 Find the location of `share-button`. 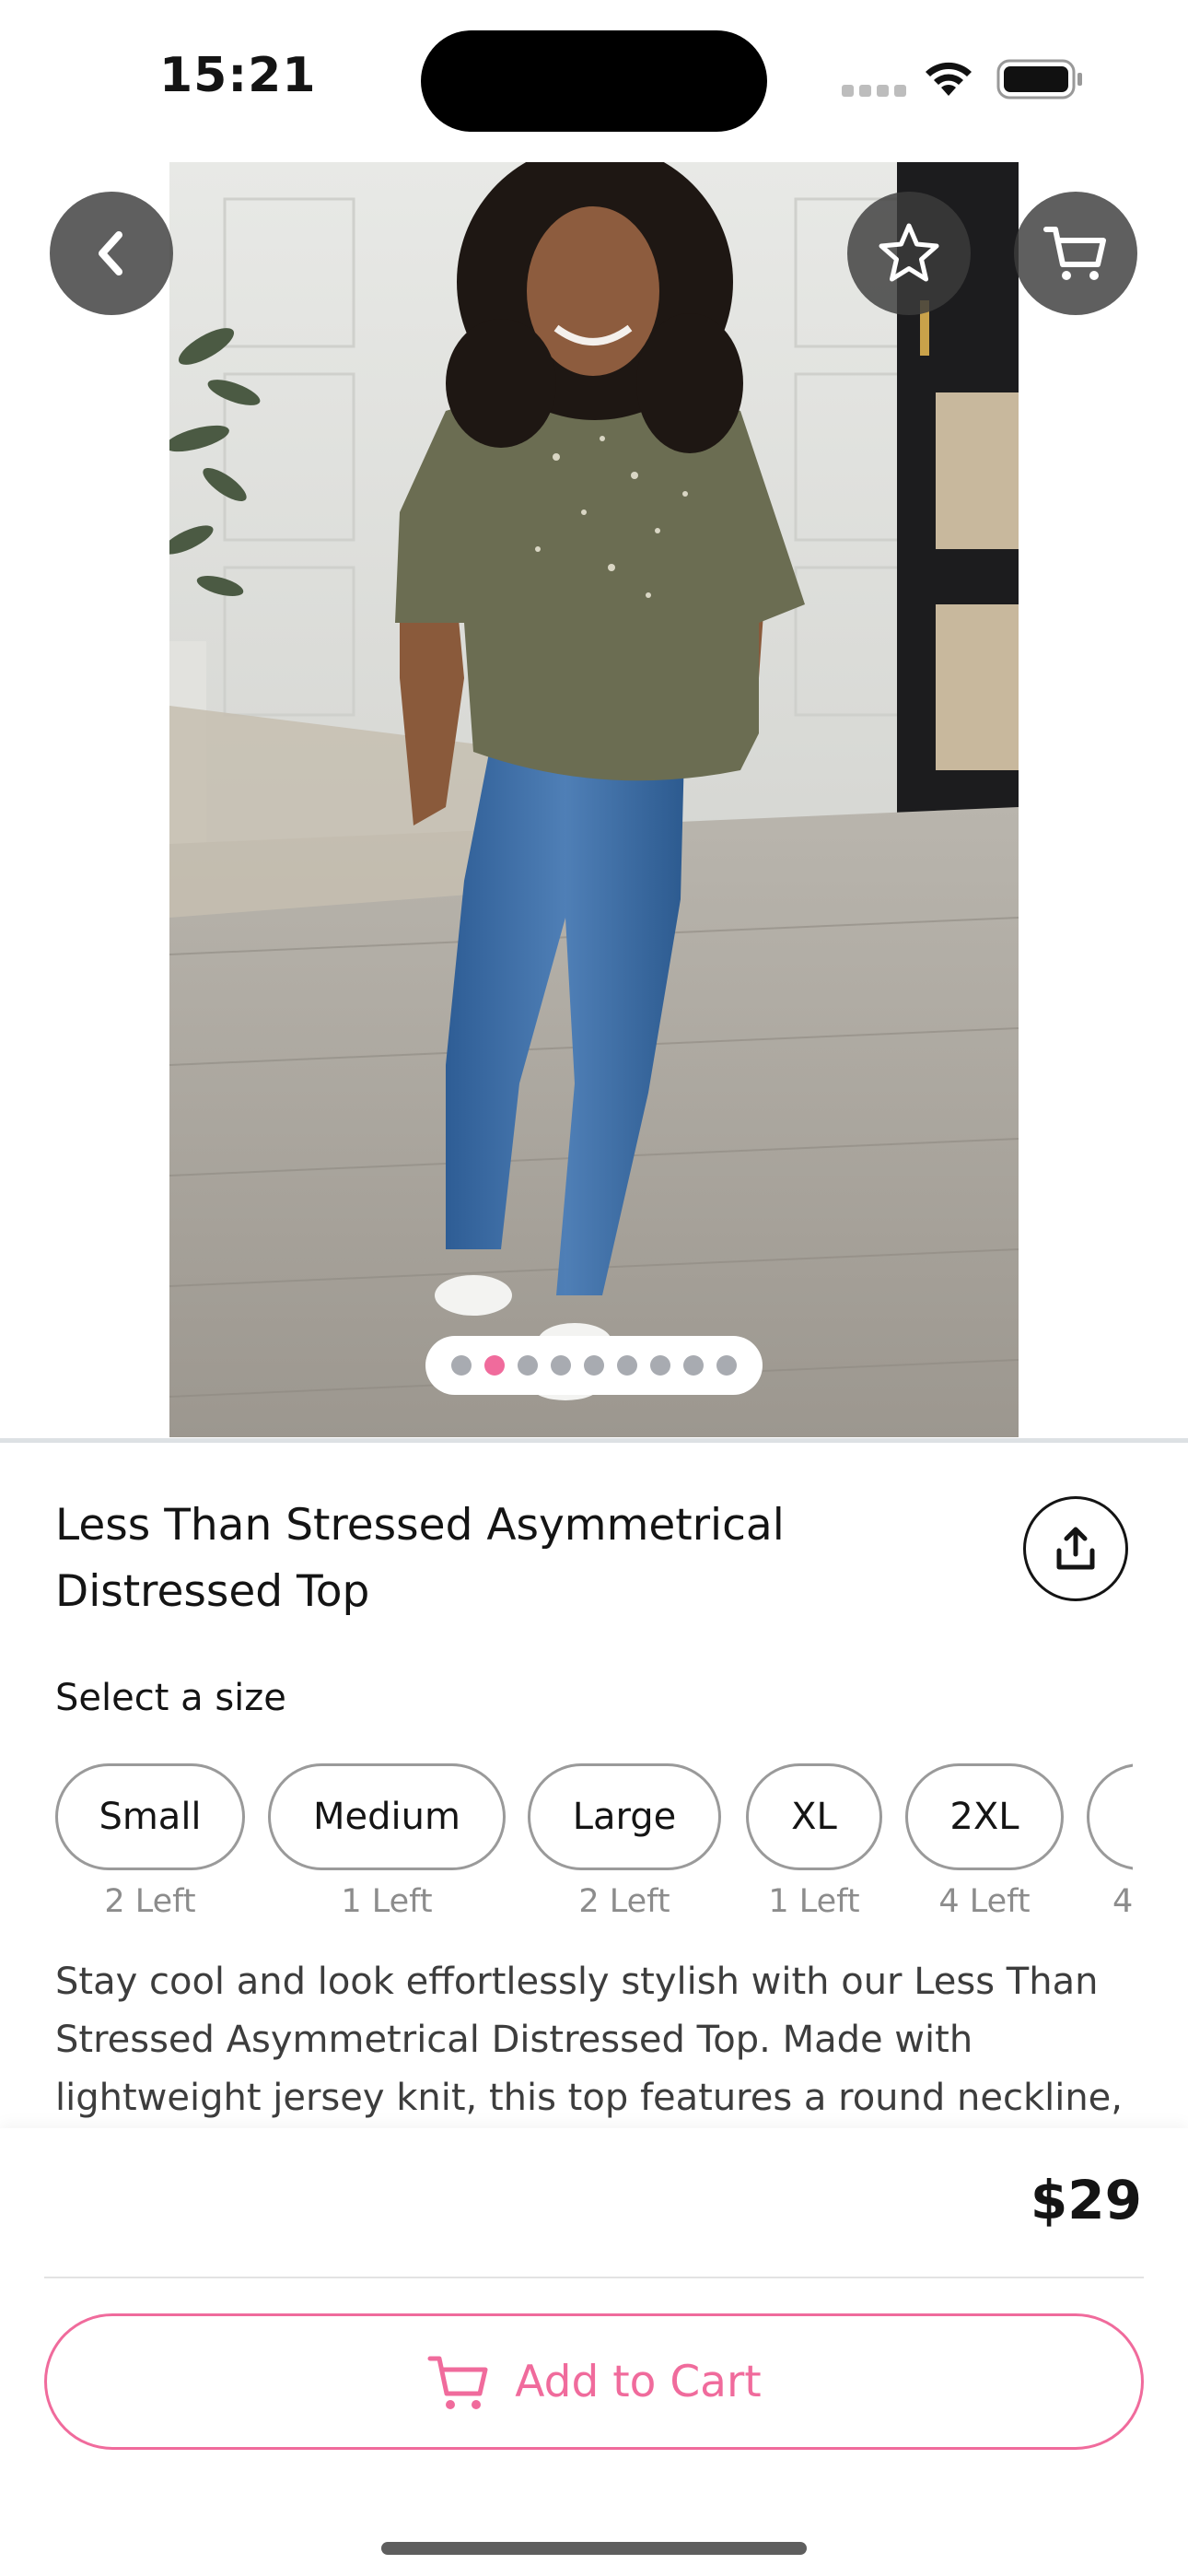

share-button is located at coordinates (1075, 1548).